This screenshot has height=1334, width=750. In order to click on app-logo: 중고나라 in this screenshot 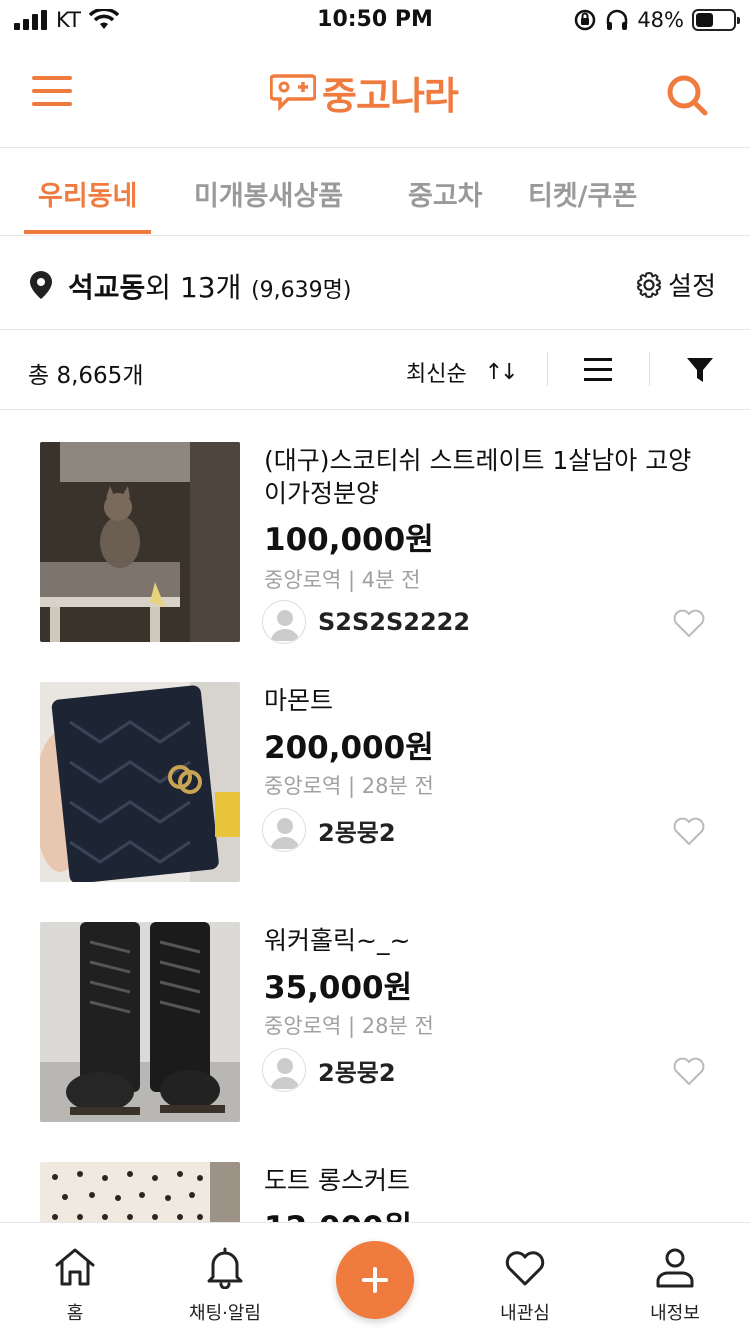, I will do `click(364, 92)`.